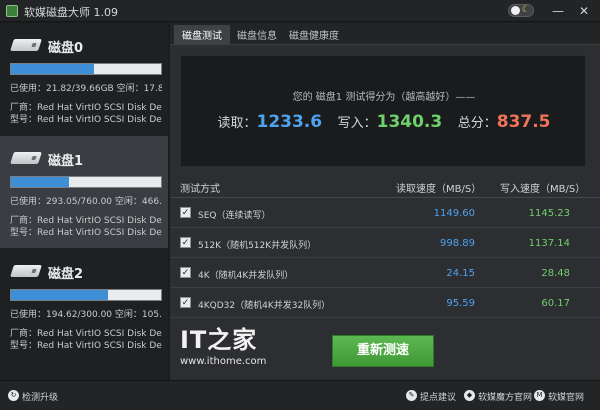 The image size is (600, 410). What do you see at coordinates (66, 274) in the screenshot?
I see `disk-name: 磁盘2` at bounding box center [66, 274].